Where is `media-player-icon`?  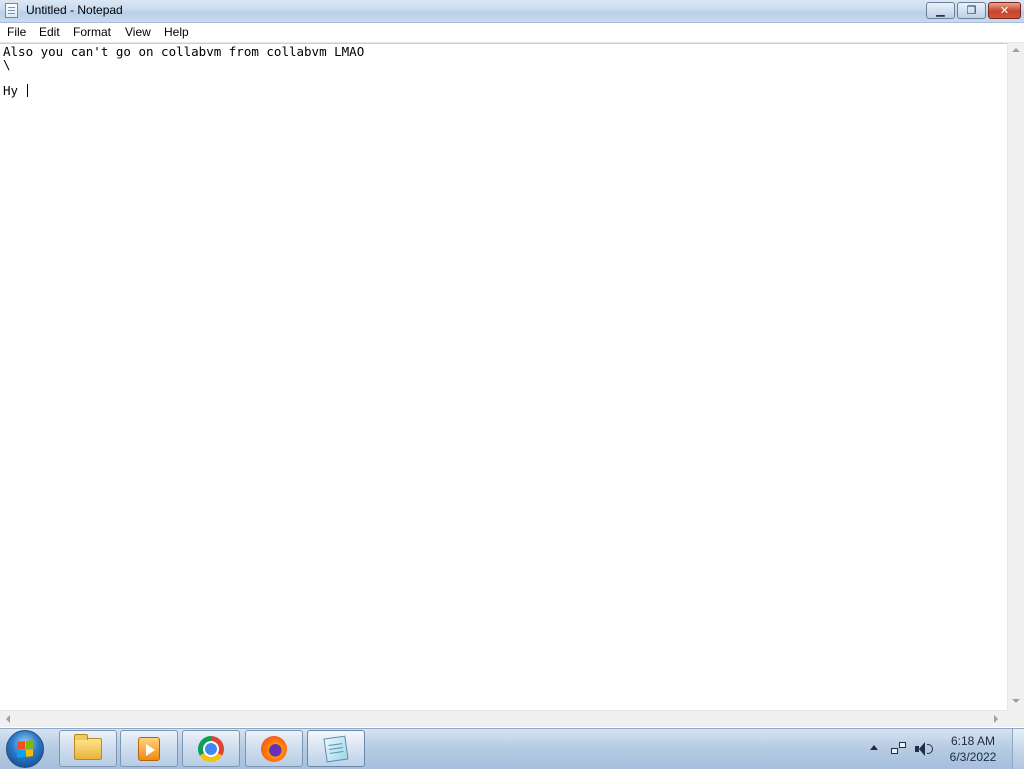
media-player-icon is located at coordinates (149, 748).